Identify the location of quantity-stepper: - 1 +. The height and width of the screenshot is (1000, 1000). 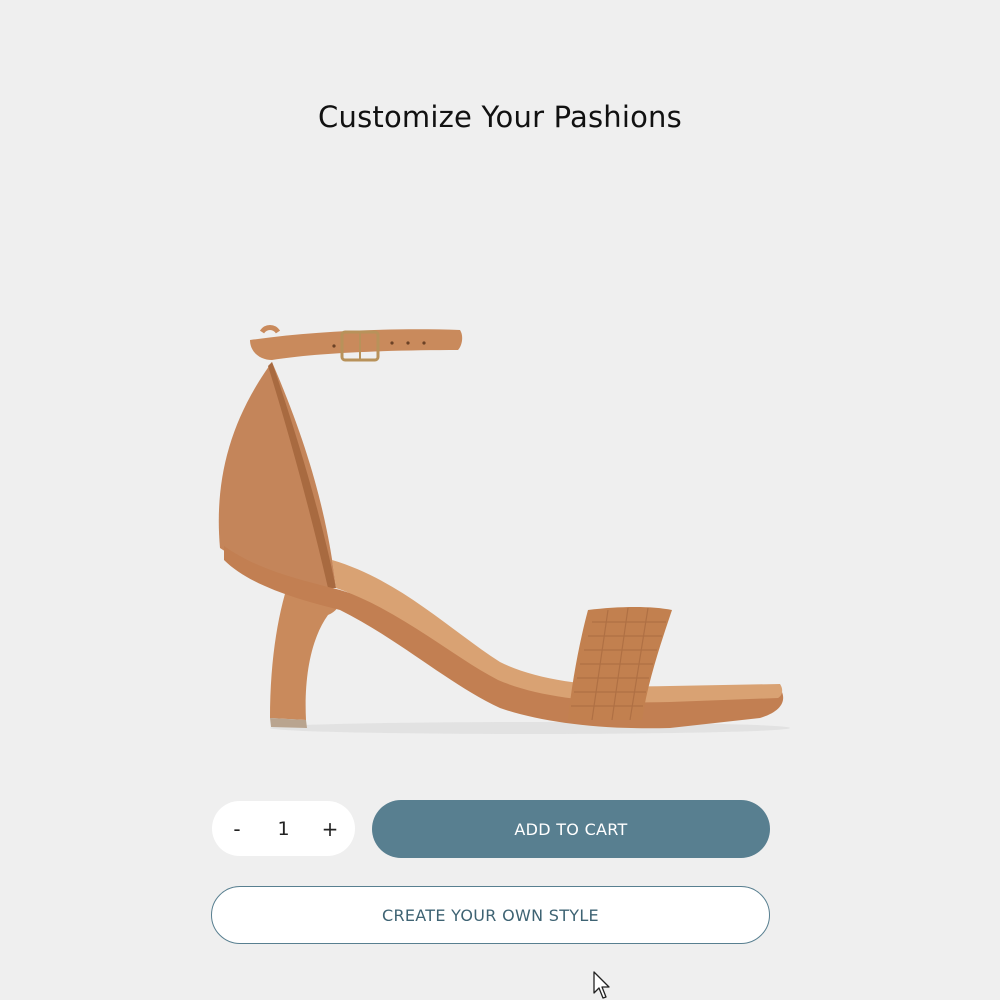
(283, 828).